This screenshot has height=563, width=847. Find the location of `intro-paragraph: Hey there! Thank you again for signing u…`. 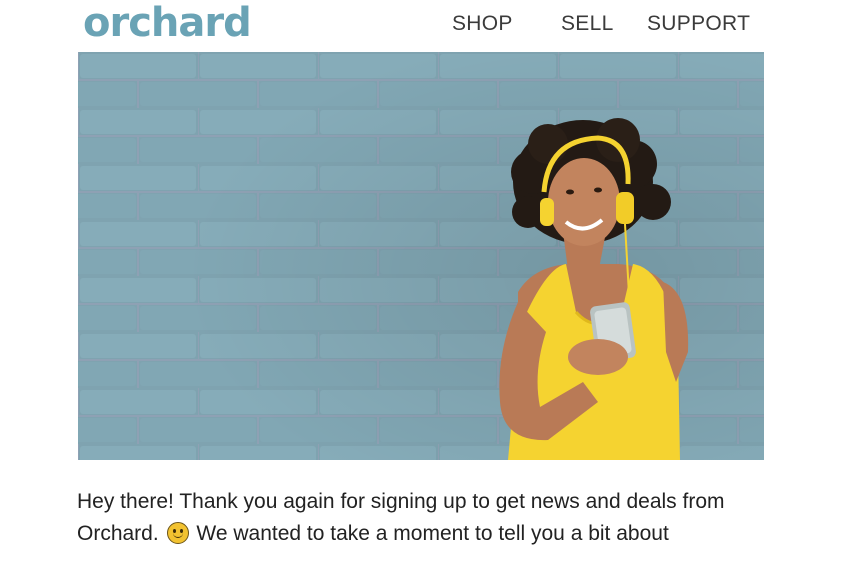

intro-paragraph: Hey there! Thank you again for signing u… is located at coordinates (427, 518).